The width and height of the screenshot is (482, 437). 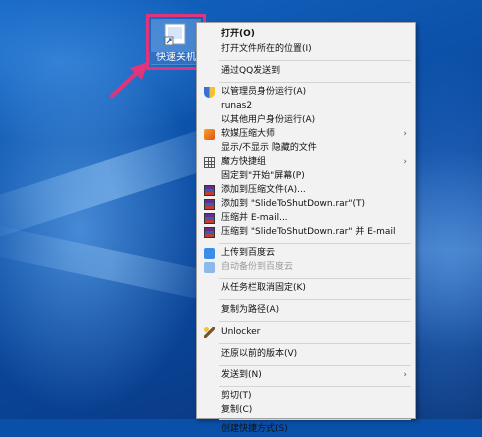 I want to click on menu-item-label: 压缩到 "SlideToShutDown.rar" 并 E-mail, so click(x=308, y=232).